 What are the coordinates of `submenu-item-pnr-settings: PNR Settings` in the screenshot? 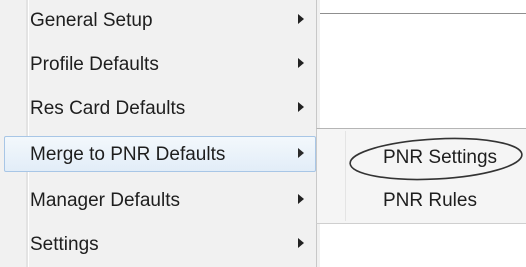 It's located at (421, 157).